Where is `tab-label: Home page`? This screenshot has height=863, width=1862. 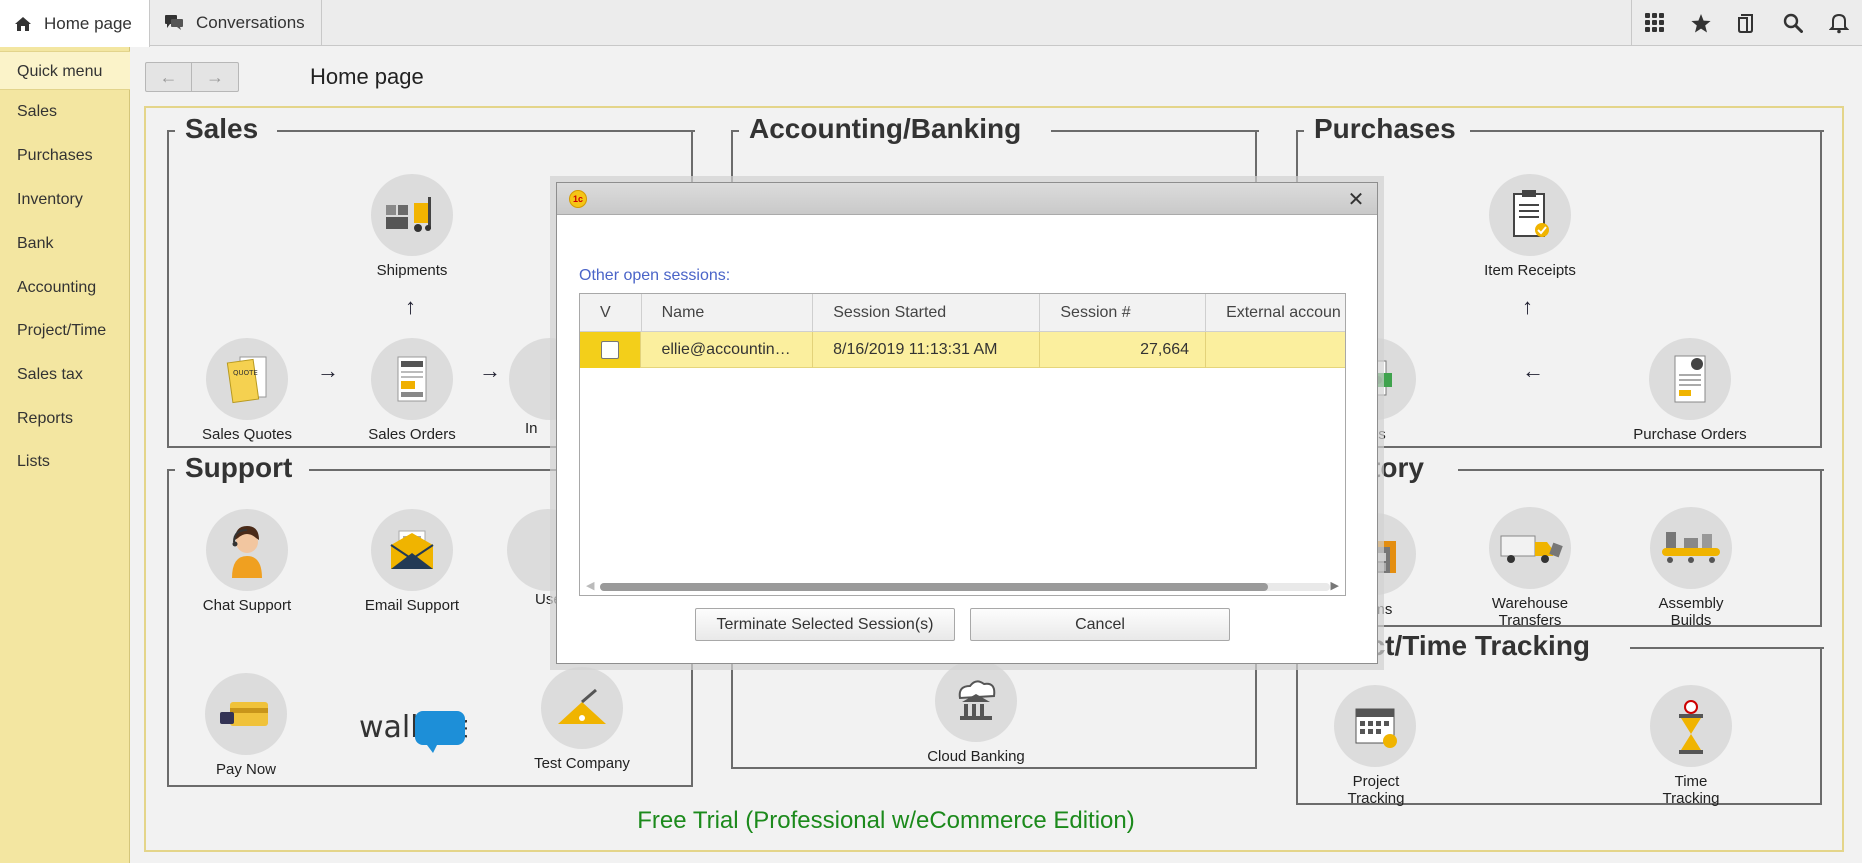
tab-label: Home page is located at coordinates (88, 23).